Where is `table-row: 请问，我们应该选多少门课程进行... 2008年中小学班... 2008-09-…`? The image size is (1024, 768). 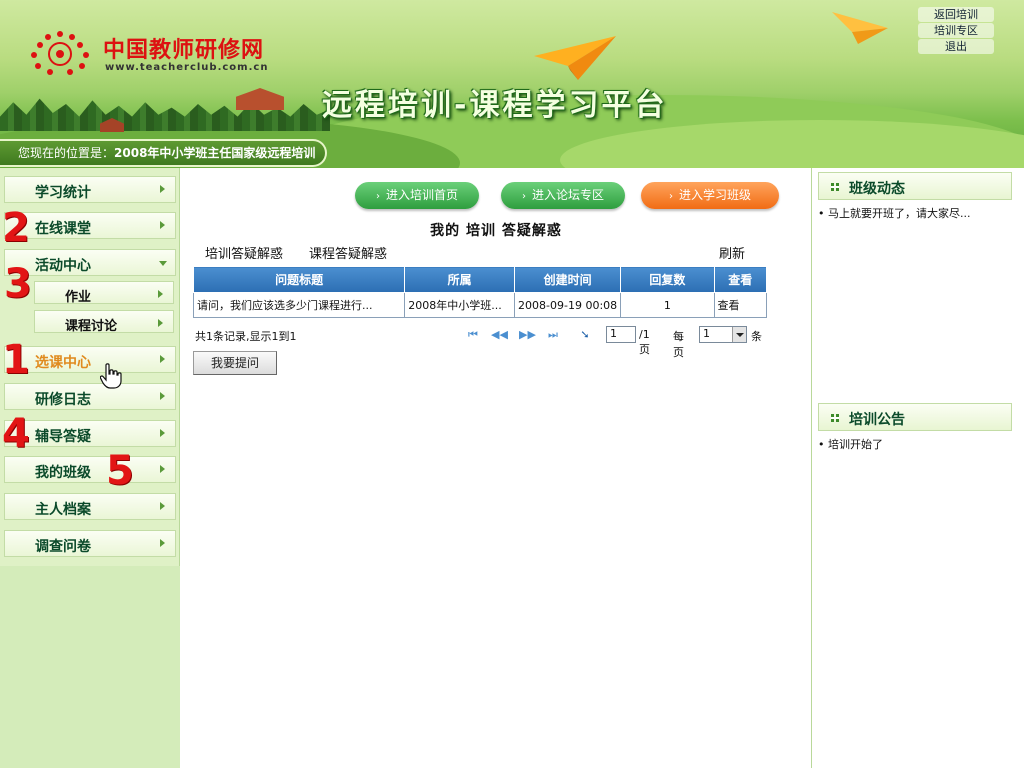 table-row: 请问，我们应该选多少门课程进行... 2008年中小学班... 2008-09-… is located at coordinates (479, 305).